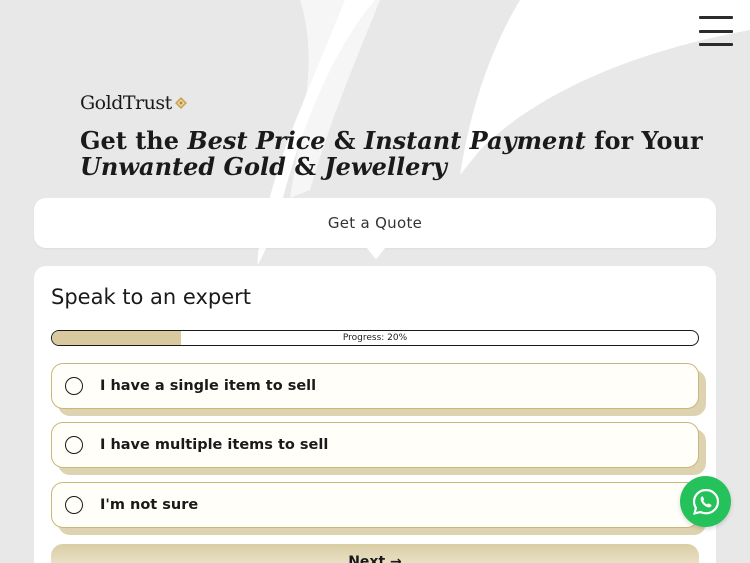  What do you see at coordinates (256, 140) in the screenshot?
I see `headline-emphasis: Best Price` at bounding box center [256, 140].